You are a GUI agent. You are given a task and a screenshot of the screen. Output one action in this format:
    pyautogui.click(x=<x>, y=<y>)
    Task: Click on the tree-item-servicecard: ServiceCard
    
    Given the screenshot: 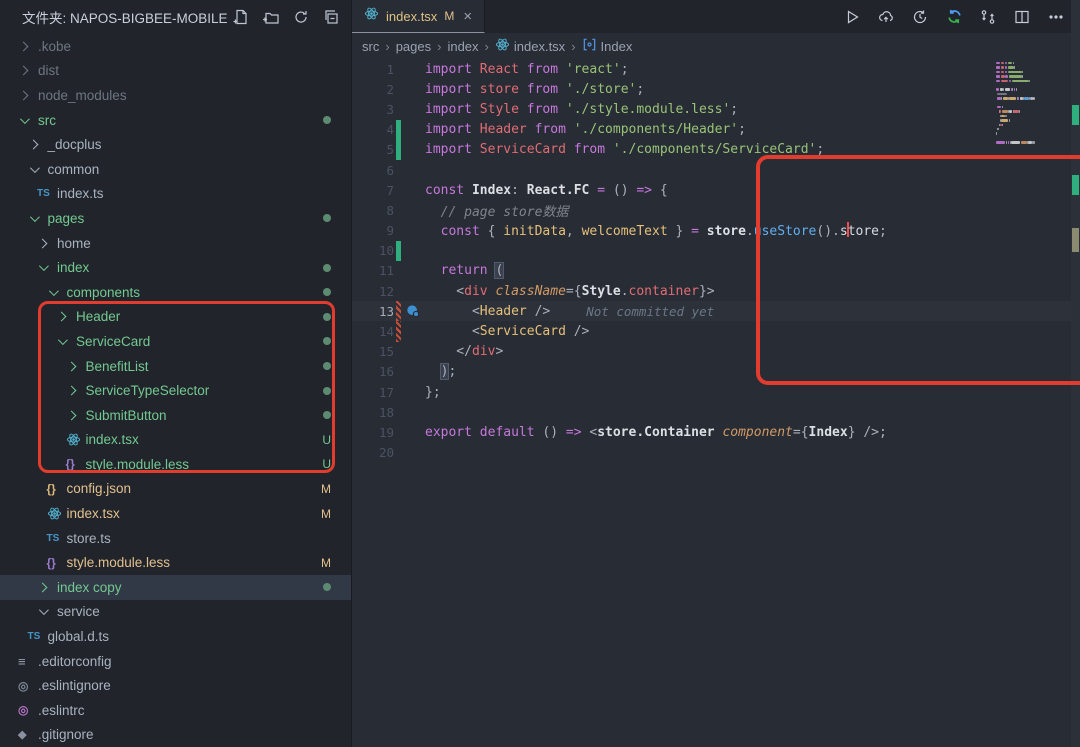 What is the action you would take?
    pyautogui.click(x=175, y=341)
    